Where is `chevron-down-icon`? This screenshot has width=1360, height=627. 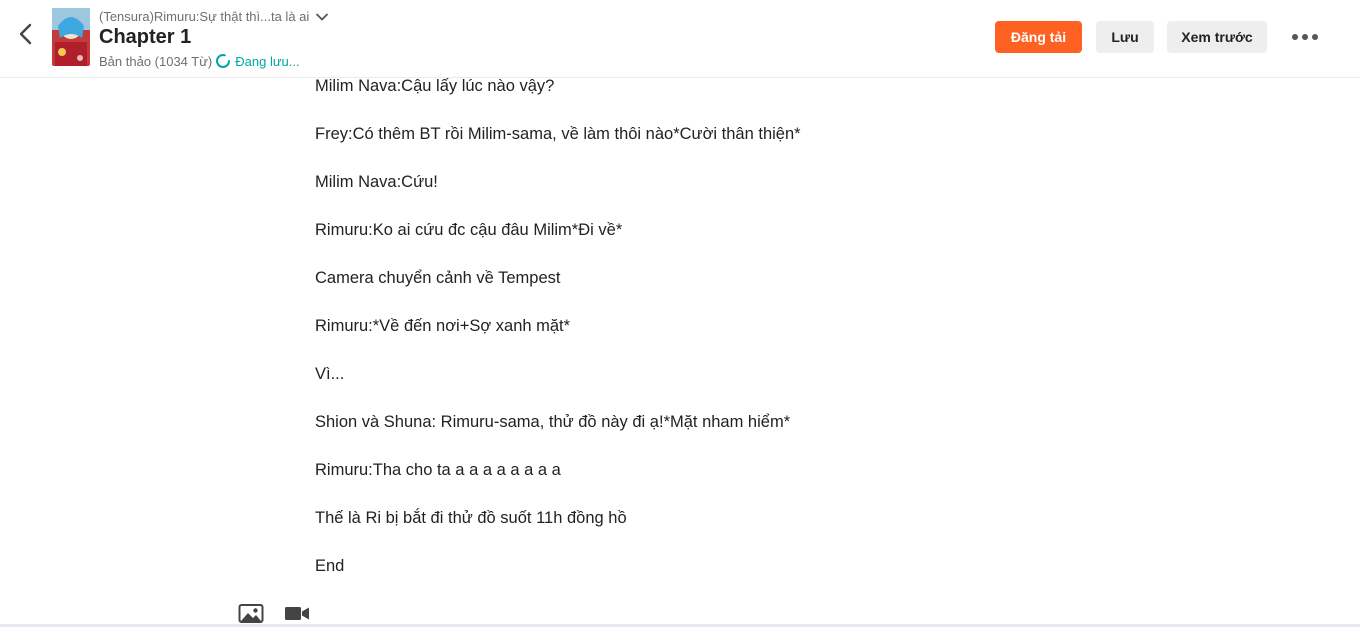 chevron-down-icon is located at coordinates (322, 16).